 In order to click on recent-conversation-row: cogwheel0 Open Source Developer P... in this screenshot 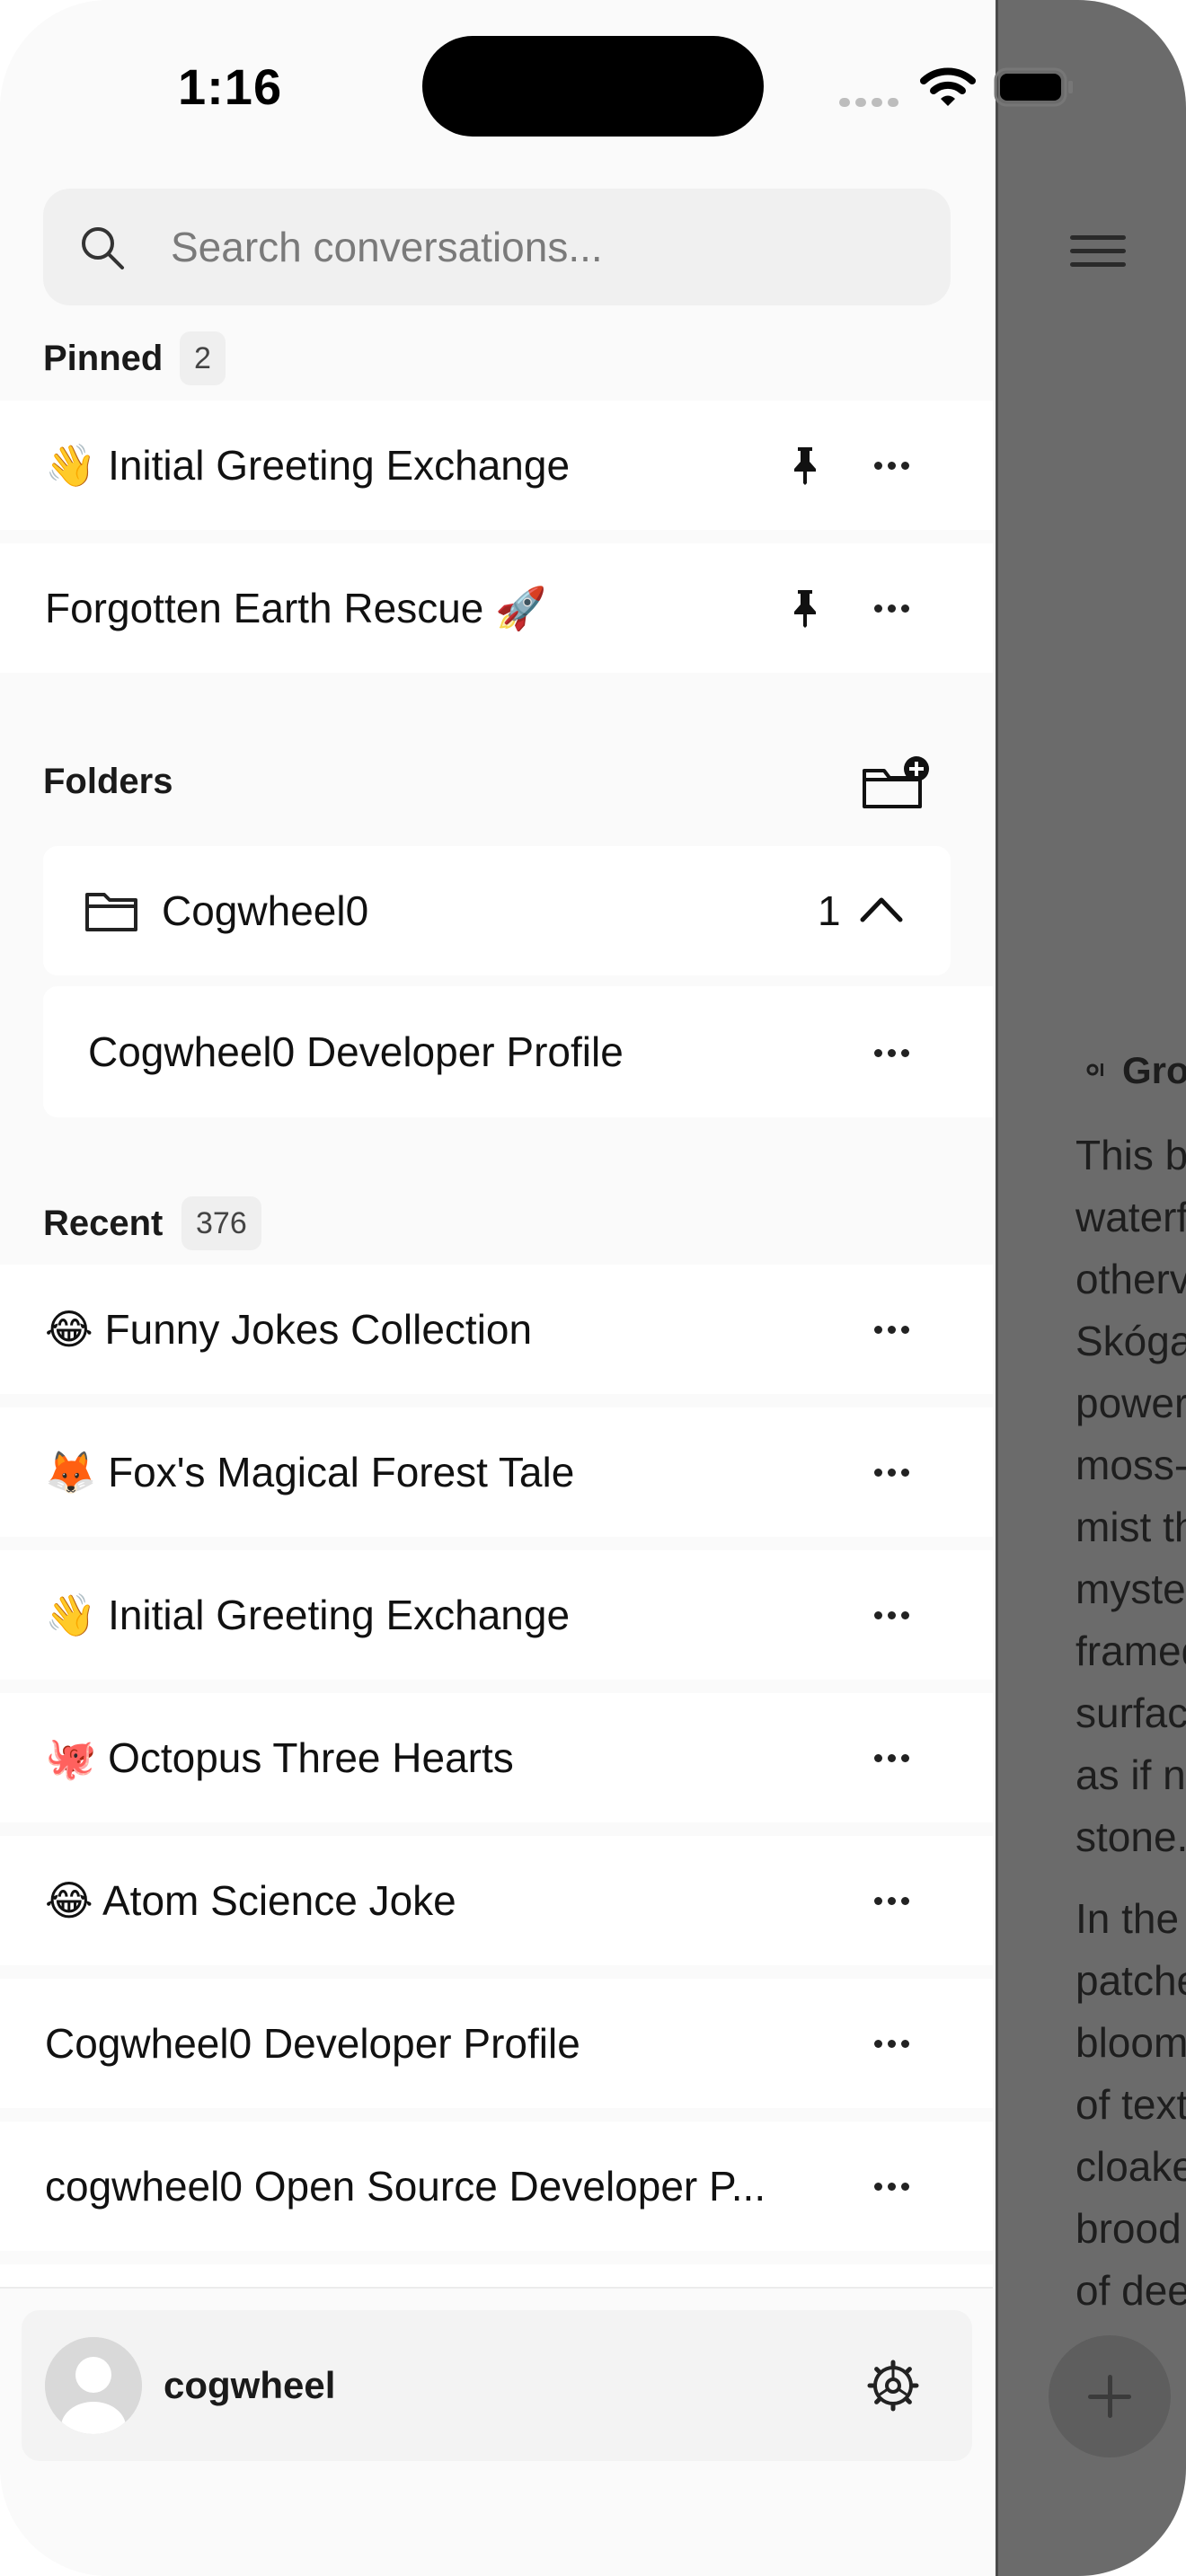, I will do `click(496, 2186)`.